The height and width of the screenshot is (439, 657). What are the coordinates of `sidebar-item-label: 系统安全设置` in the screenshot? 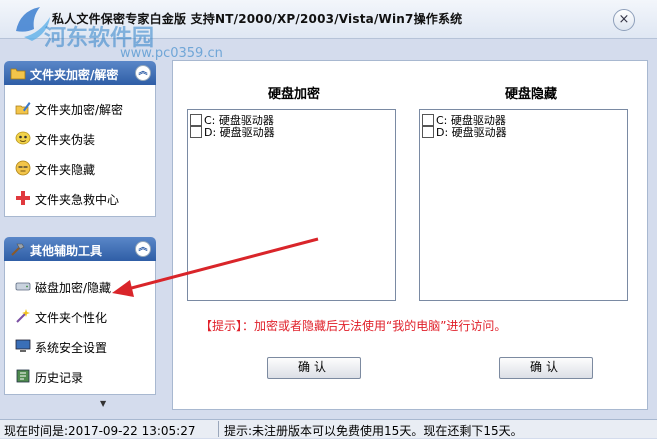 It's located at (71, 348).